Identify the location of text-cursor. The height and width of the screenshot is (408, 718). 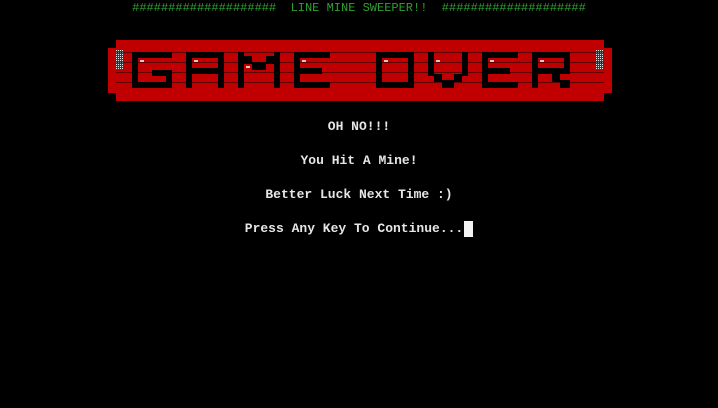
(469, 229).